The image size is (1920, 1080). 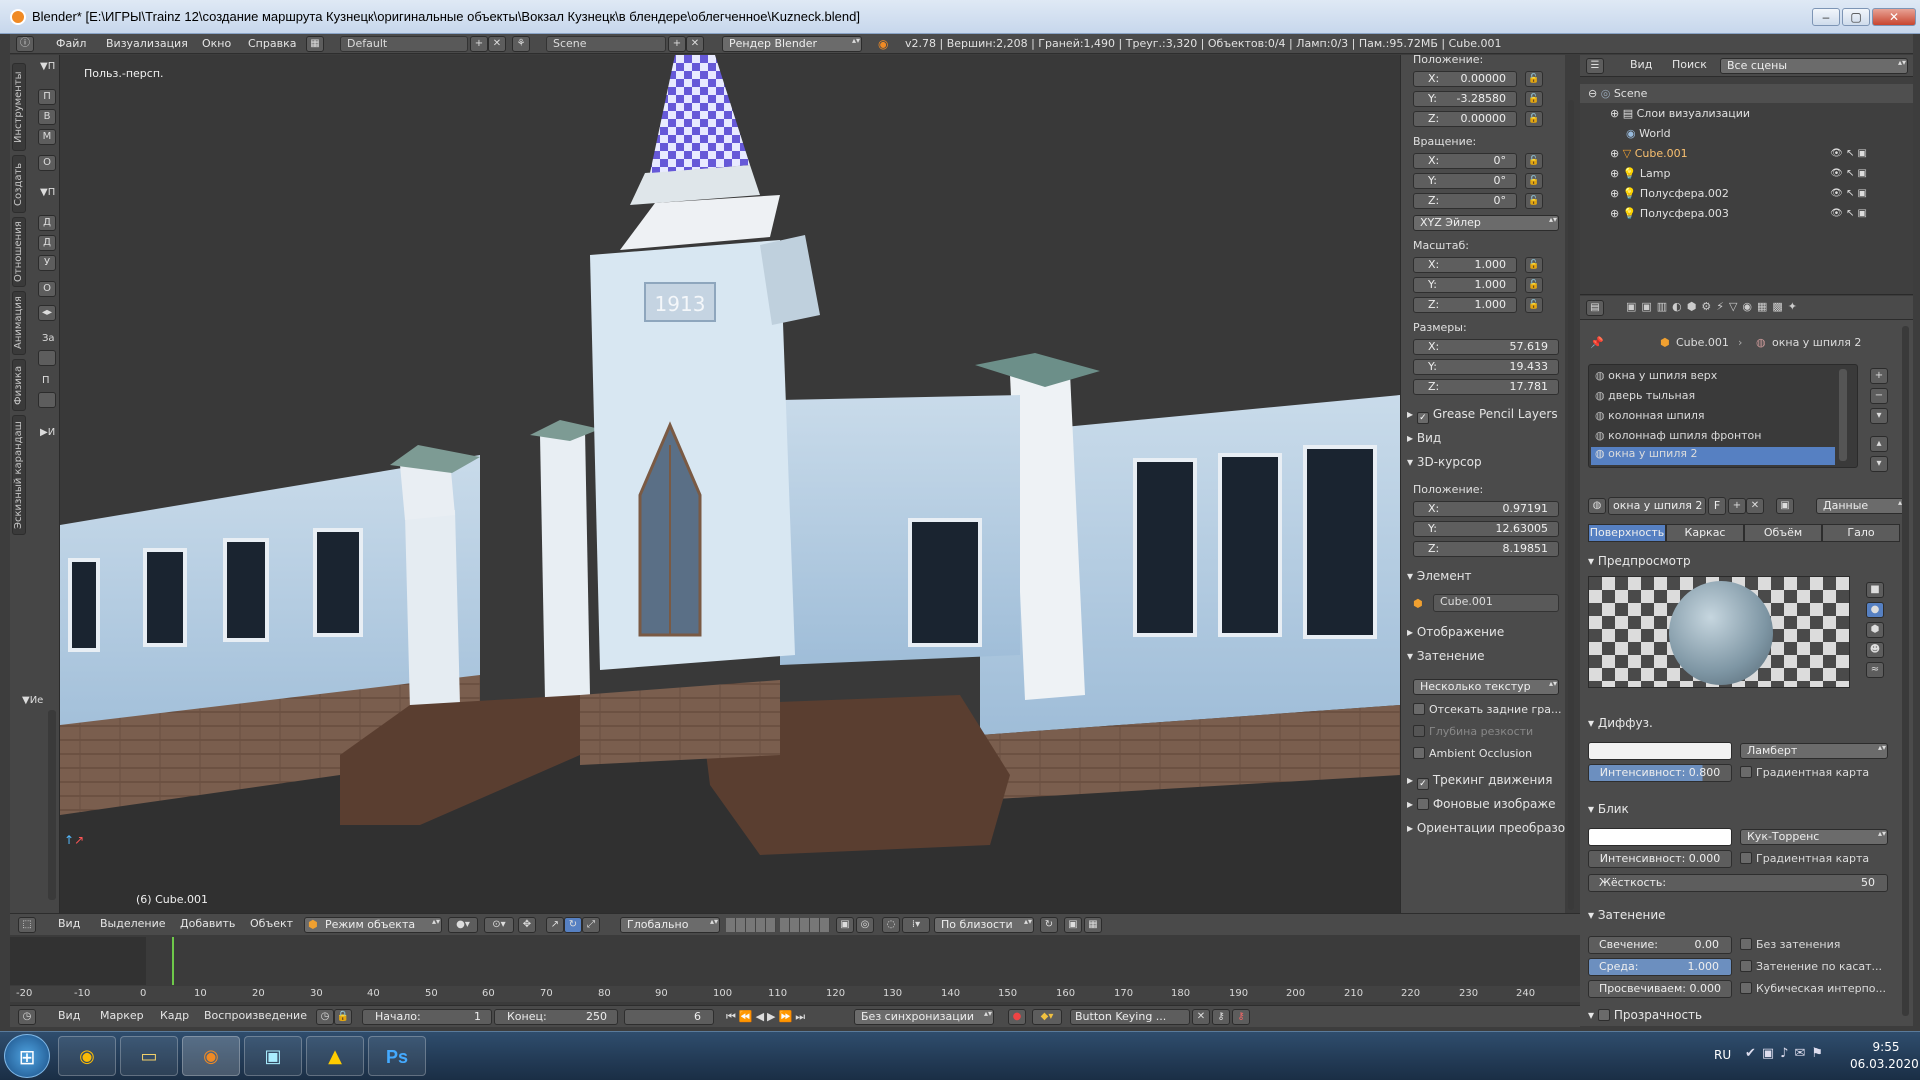 What do you see at coordinates (19, 475) in the screenshot?
I see `tab-grease-pencil: Эскизный карандаш` at bounding box center [19, 475].